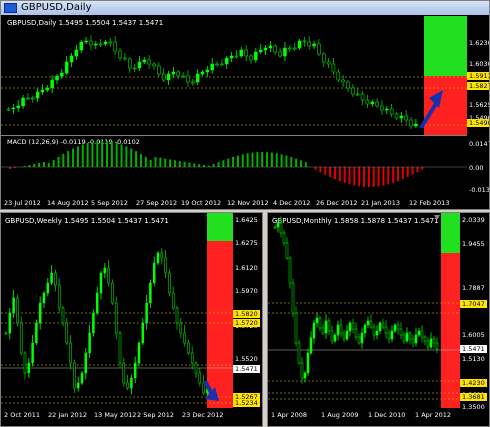  I want to click on macd-axis-tick-label: 0.0147, so click(479, 144).